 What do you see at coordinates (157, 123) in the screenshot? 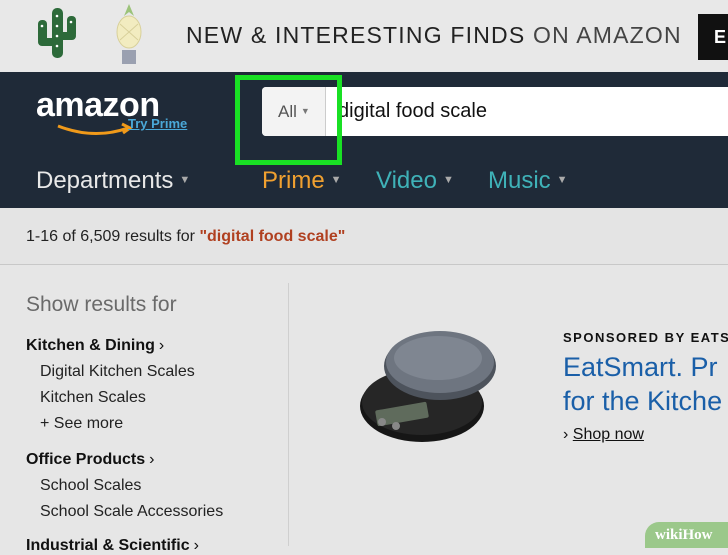
I see `try-prime-link: Try Prime` at bounding box center [157, 123].